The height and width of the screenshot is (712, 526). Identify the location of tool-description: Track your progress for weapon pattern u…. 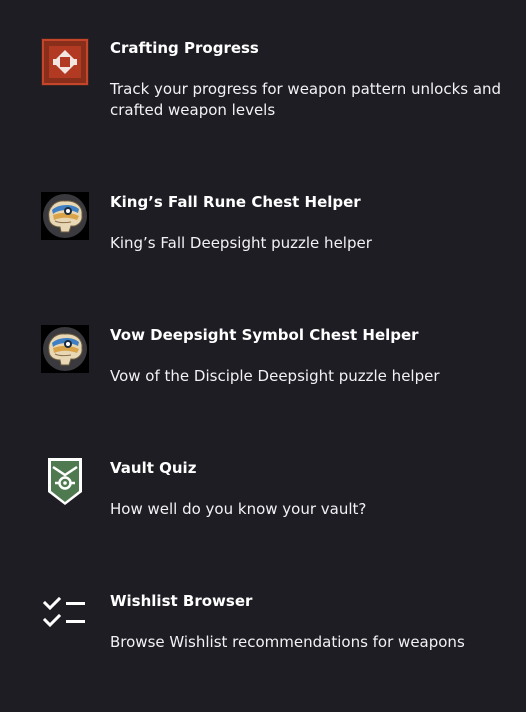
(306, 99).